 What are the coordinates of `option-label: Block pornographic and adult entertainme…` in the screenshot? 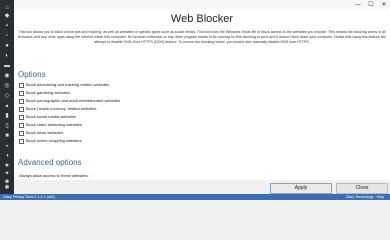 It's located at (73, 100).